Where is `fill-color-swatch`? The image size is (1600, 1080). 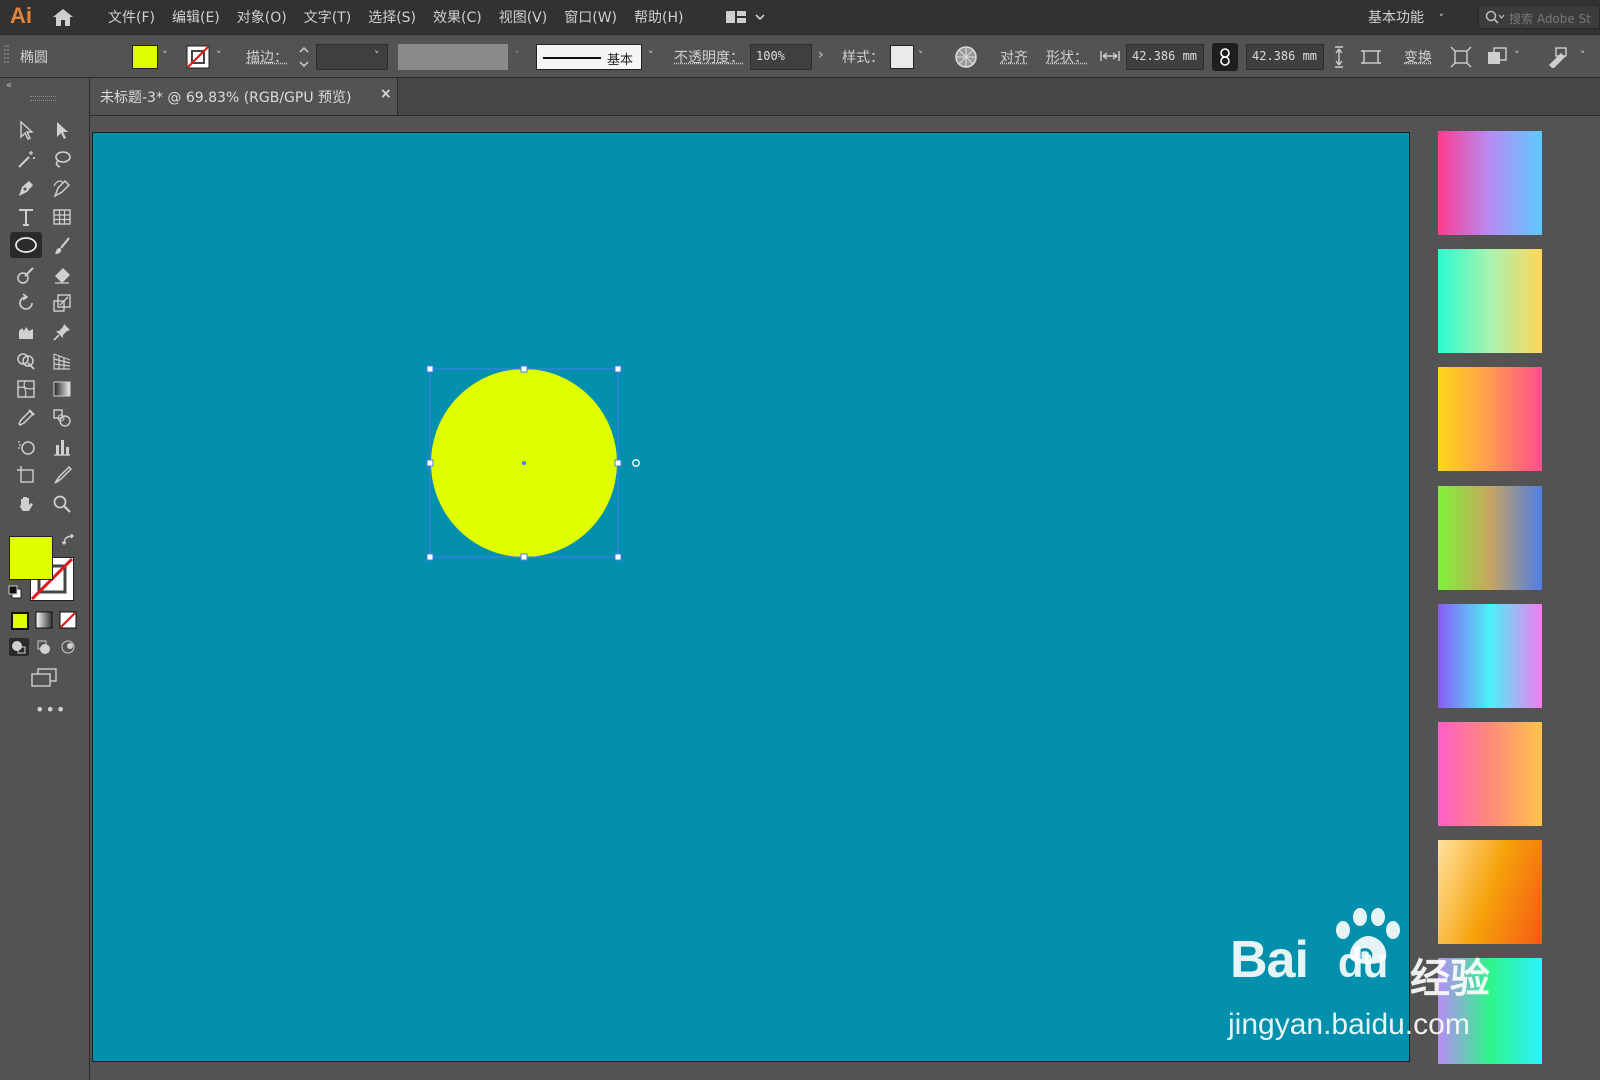
fill-color-swatch is located at coordinates (145, 57).